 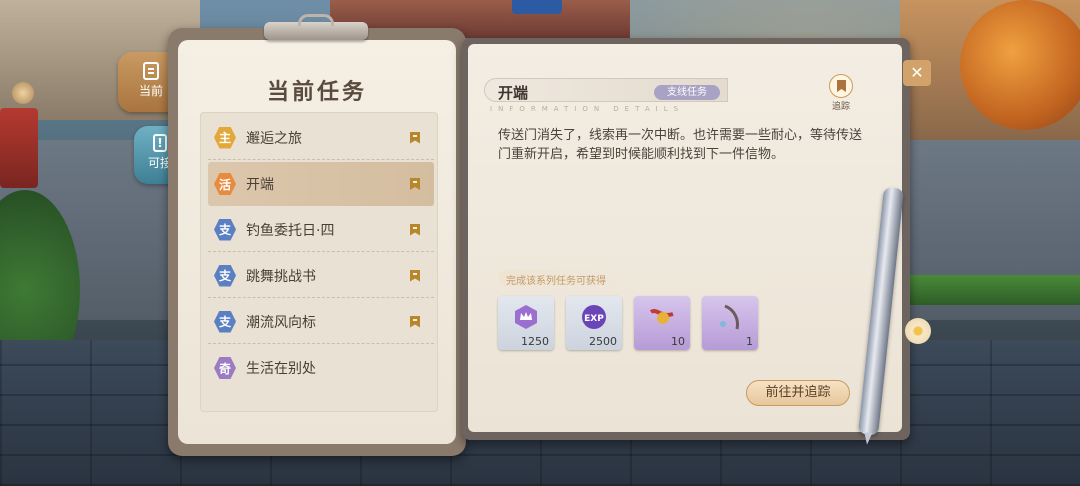 What do you see at coordinates (798, 393) in the screenshot?
I see `go-and-track-button: 前往并追踪` at bounding box center [798, 393].